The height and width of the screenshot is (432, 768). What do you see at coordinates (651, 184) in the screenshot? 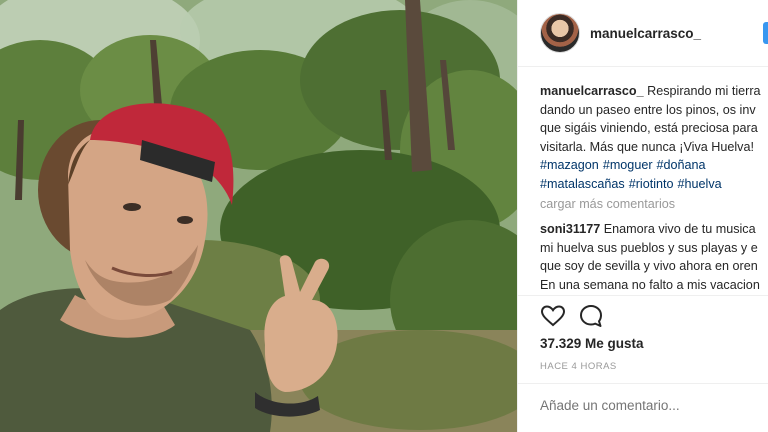
I see `hashtag-link: #riotinto` at bounding box center [651, 184].